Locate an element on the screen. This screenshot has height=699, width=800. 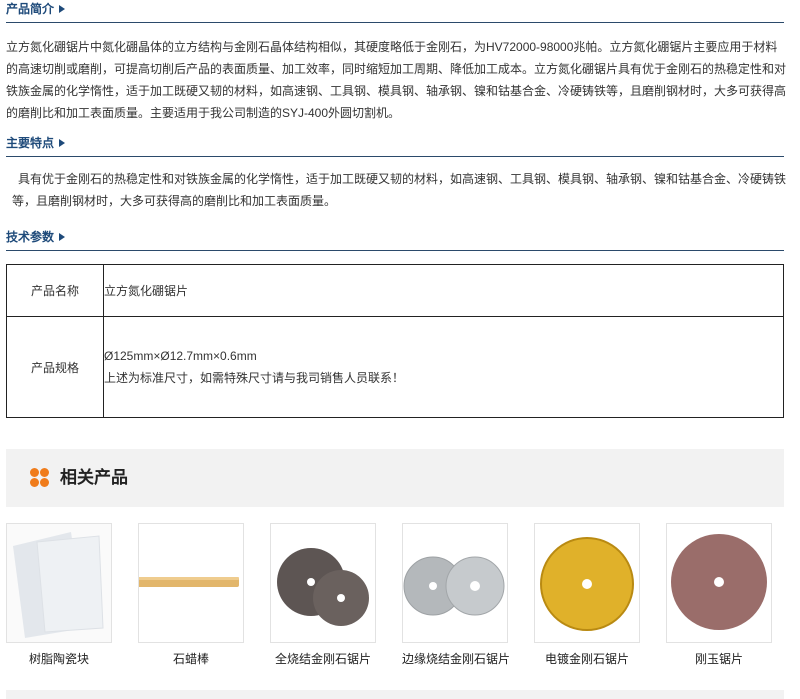
table-row: 产品名称 立方氮化硼锯片 is located at coordinates (395, 290).